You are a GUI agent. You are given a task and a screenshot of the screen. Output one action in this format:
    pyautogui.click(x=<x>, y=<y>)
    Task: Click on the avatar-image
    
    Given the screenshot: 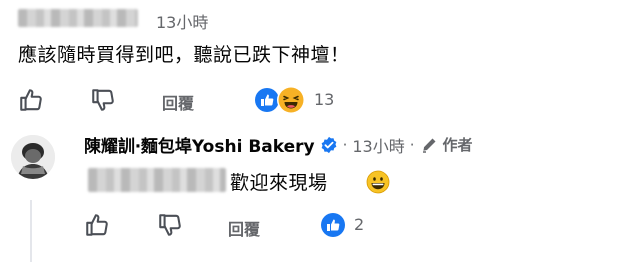 What is the action you would take?
    pyautogui.click(x=33, y=157)
    